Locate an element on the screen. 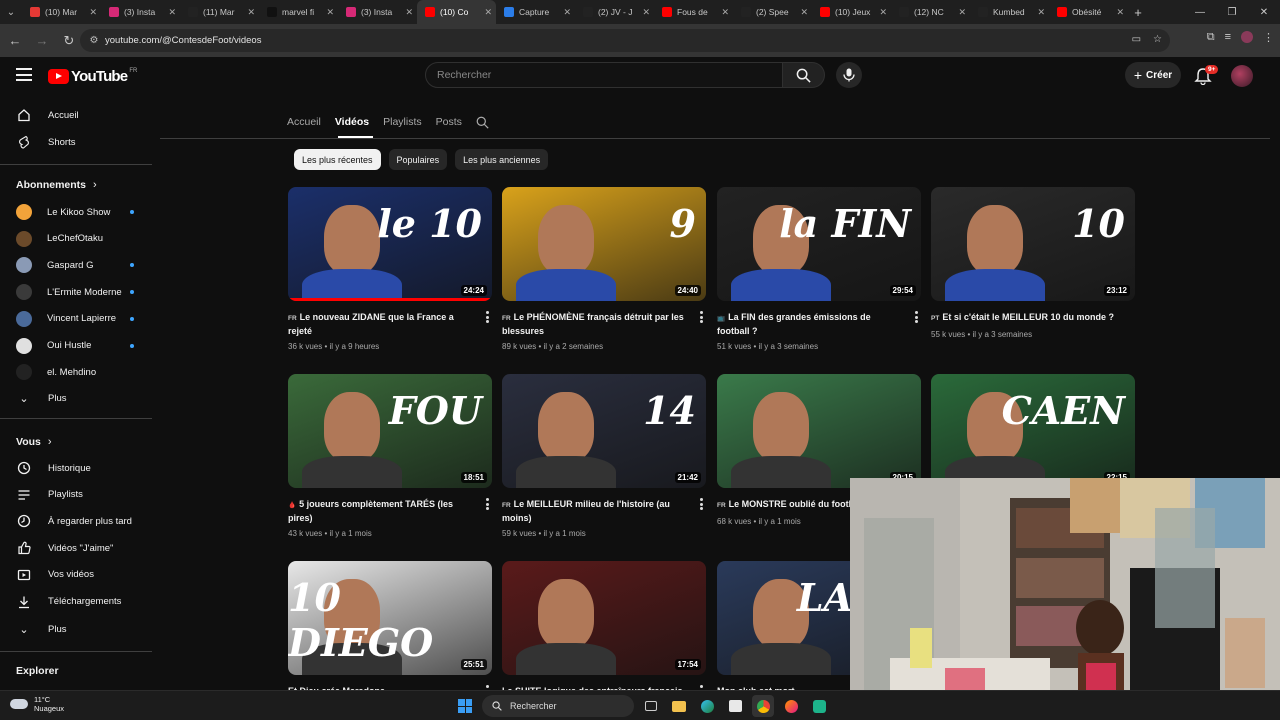 The image size is (1280, 720). menu-hamburger-icon is located at coordinates (24, 76).